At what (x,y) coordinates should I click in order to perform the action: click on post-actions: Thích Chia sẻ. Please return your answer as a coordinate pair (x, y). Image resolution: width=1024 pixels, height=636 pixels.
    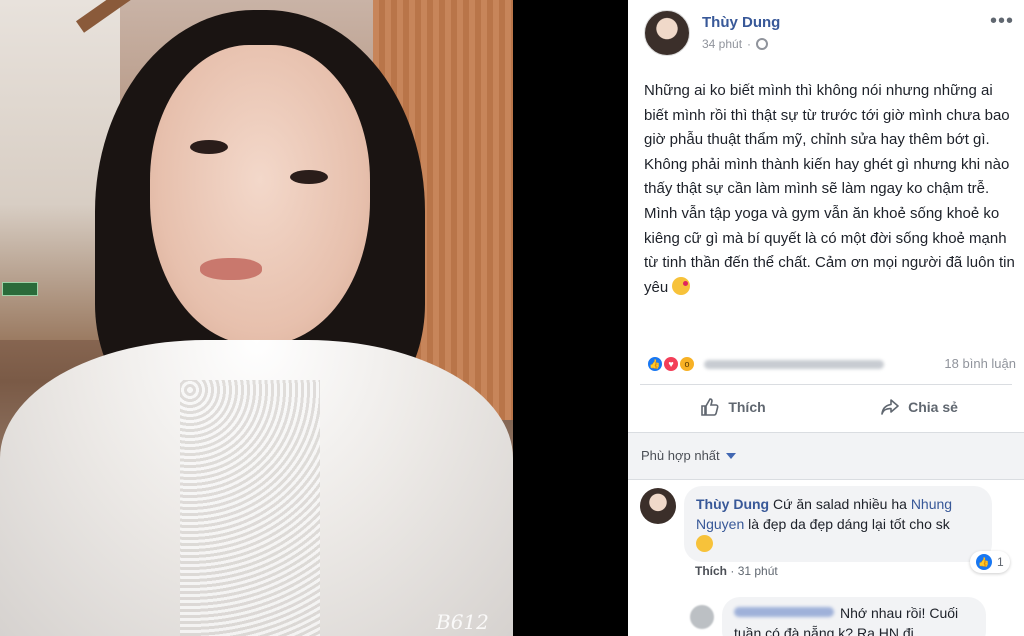
    Looking at the image, I should click on (826, 407).